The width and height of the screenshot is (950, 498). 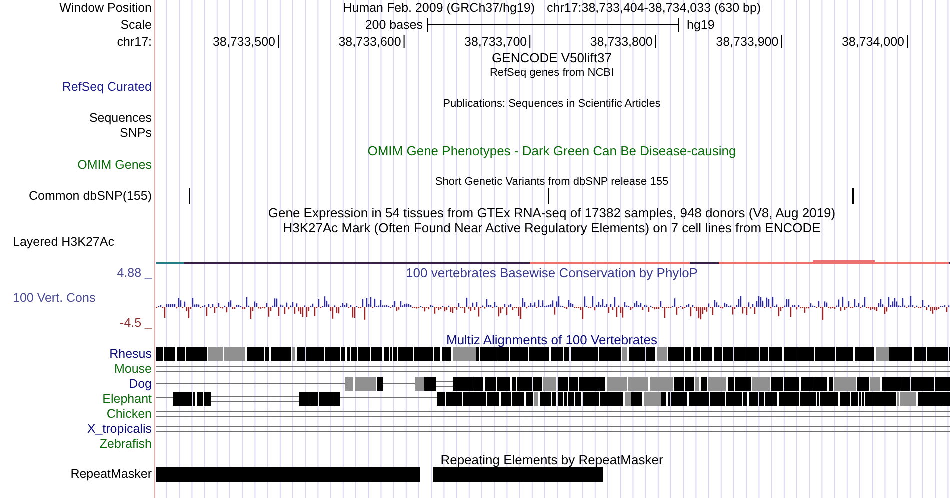 I want to click on track-label: Scale, so click(x=136, y=25).